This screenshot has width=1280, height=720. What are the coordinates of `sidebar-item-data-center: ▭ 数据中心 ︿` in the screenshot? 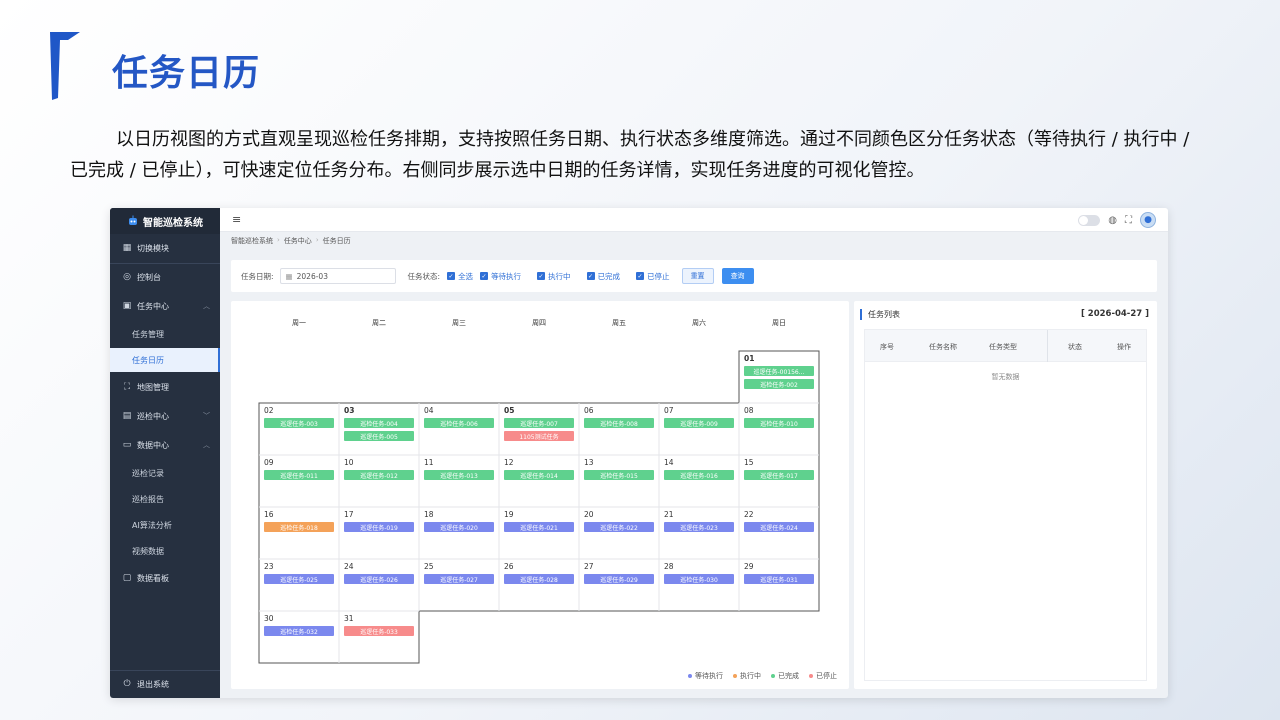 It's located at (165, 445).